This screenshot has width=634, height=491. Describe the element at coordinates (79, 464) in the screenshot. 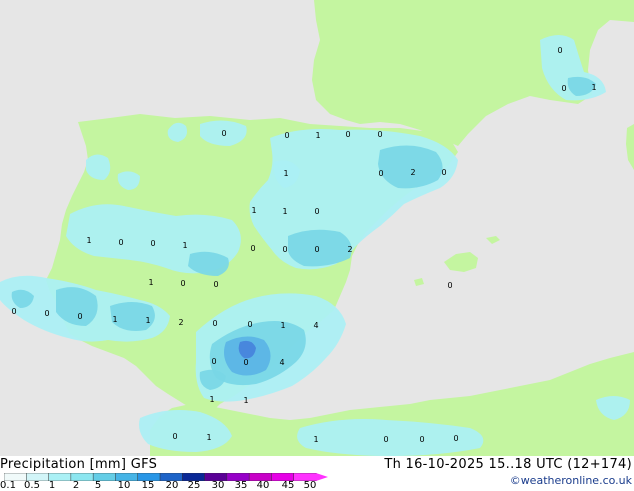

I see `map-title: Precipitation [mm] GFS` at that location.